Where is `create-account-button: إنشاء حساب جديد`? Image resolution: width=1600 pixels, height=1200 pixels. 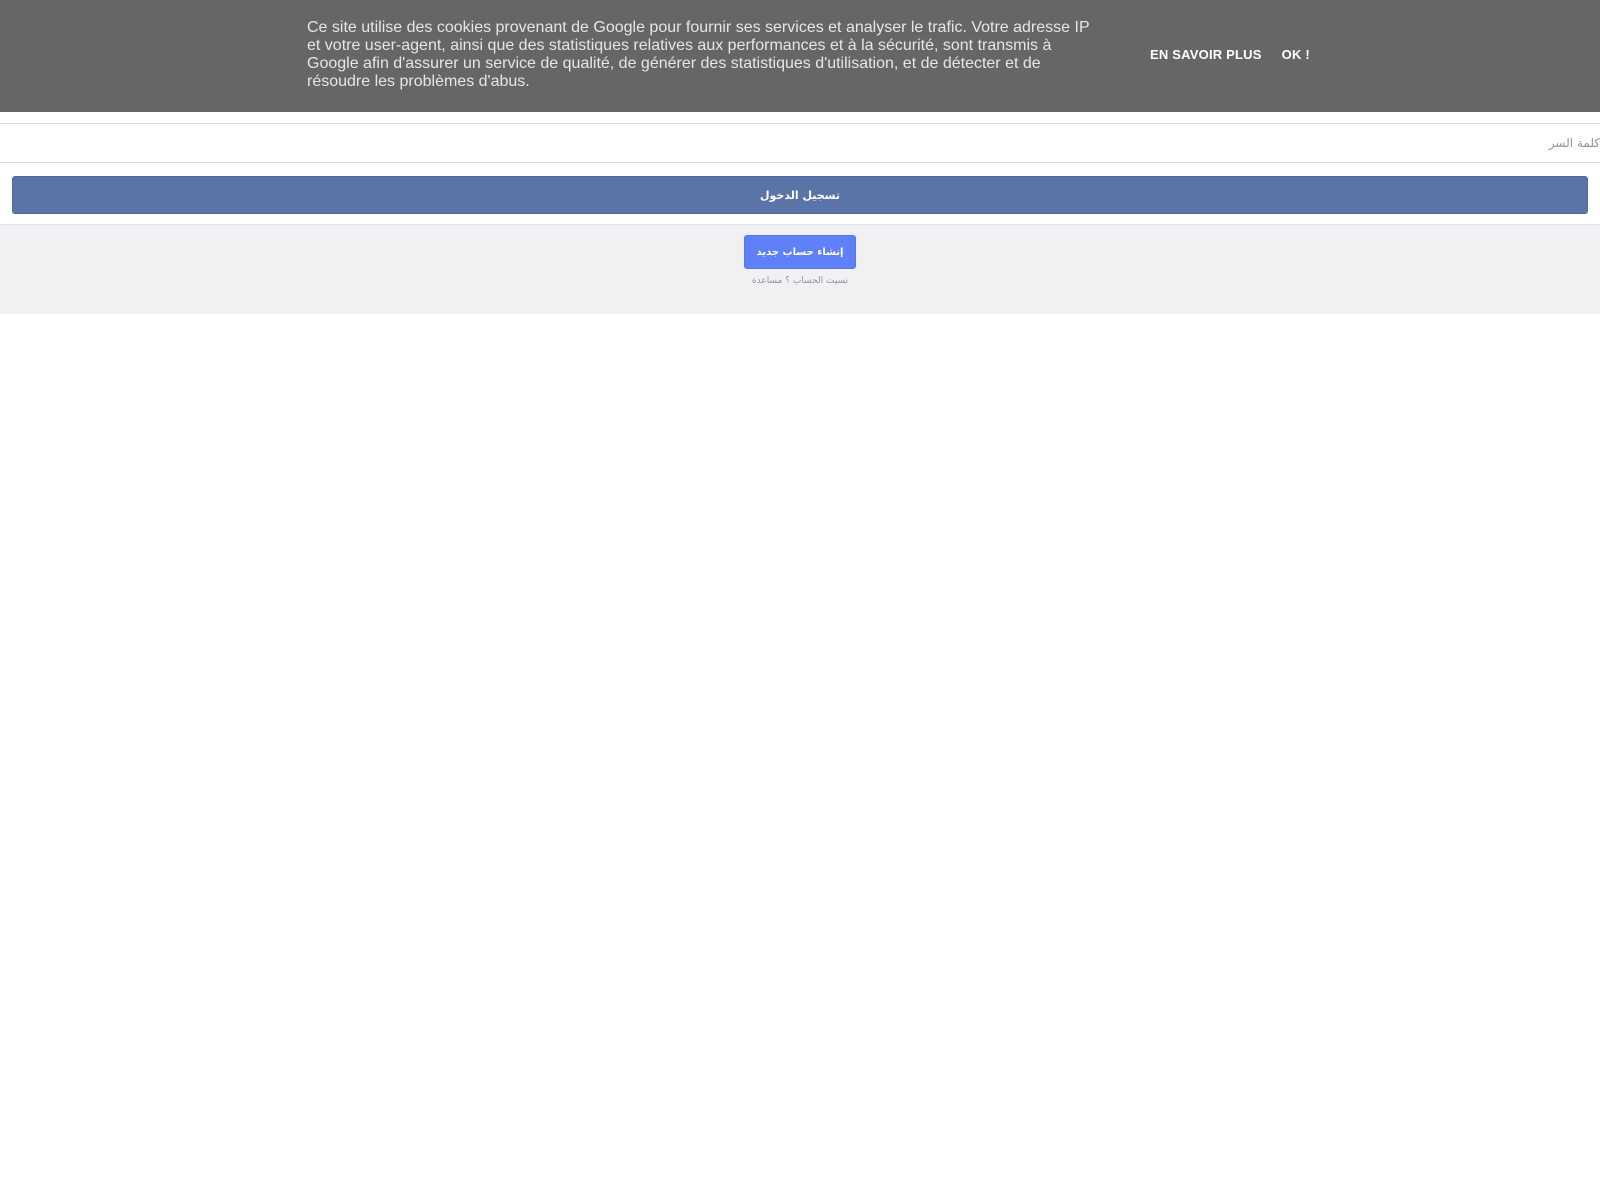
create-account-button: إنشاء حساب جديد is located at coordinates (800, 252).